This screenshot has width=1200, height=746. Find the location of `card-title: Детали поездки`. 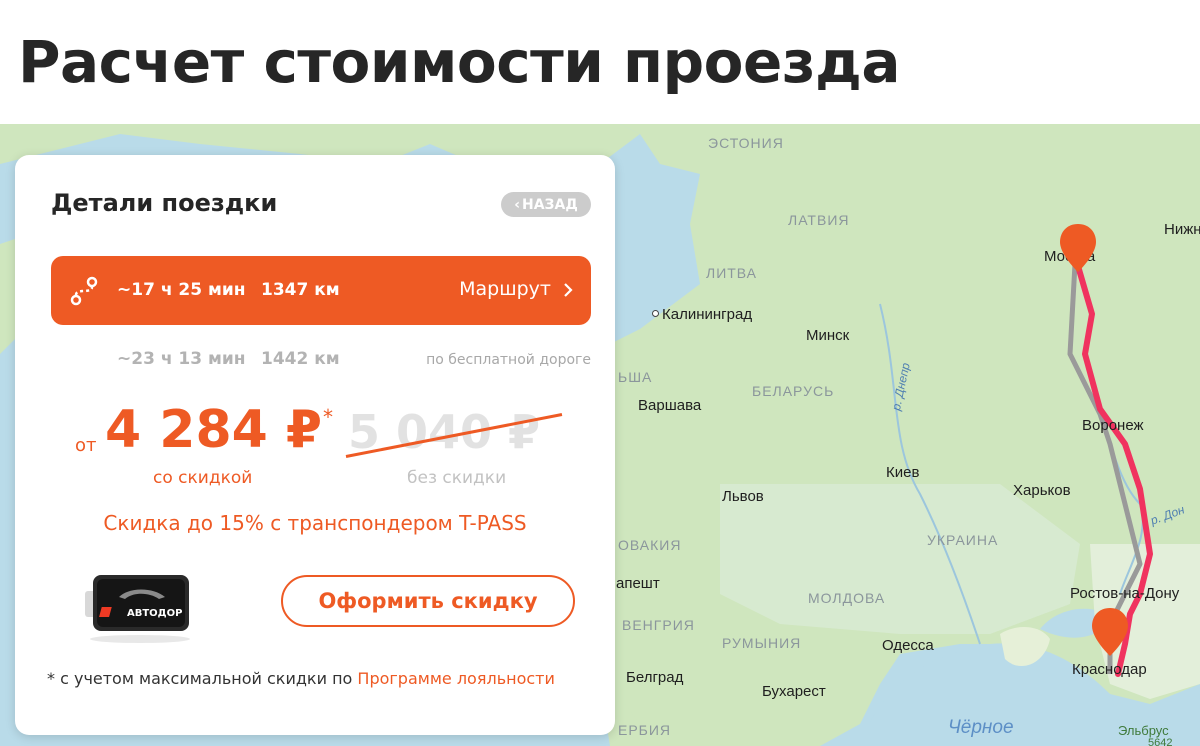

card-title: Детали поездки is located at coordinates (164, 203).